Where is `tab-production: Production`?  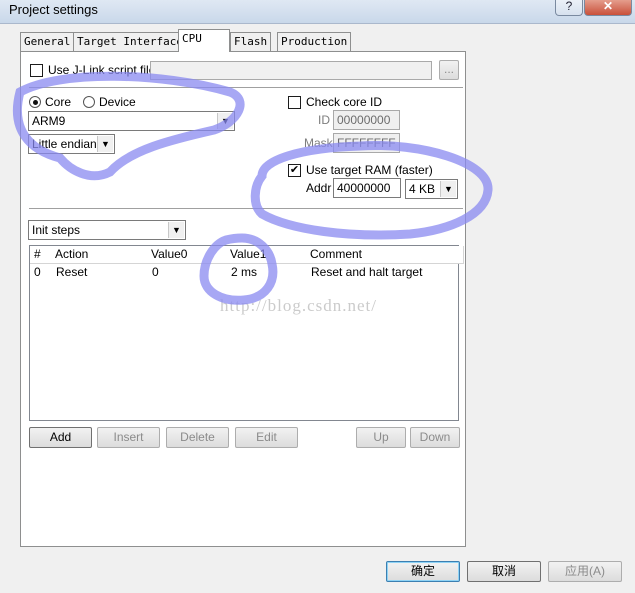
tab-production: Production is located at coordinates (314, 41).